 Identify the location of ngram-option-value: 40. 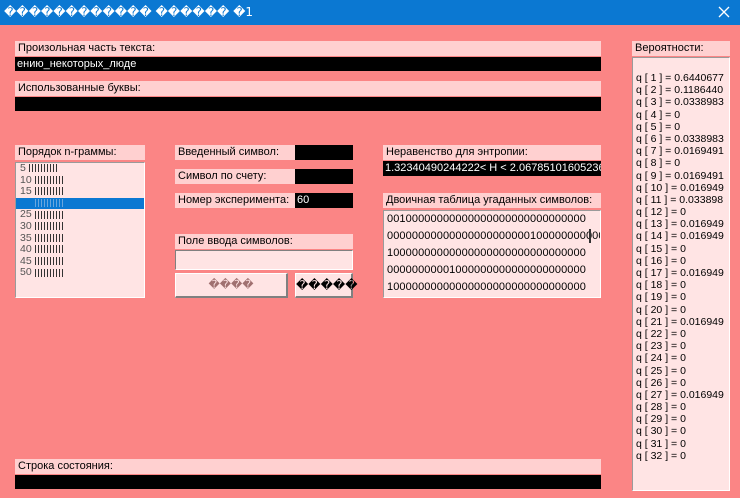
(26, 249).